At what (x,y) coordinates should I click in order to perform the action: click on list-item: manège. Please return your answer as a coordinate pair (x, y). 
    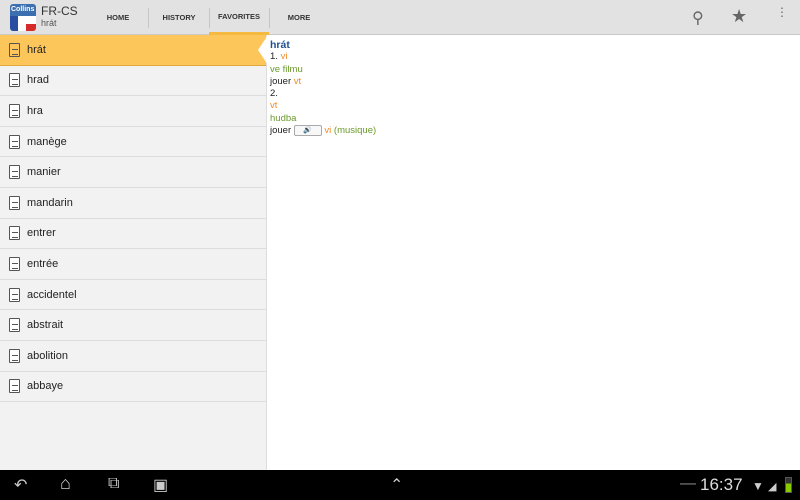
    Looking at the image, I should click on (133, 142).